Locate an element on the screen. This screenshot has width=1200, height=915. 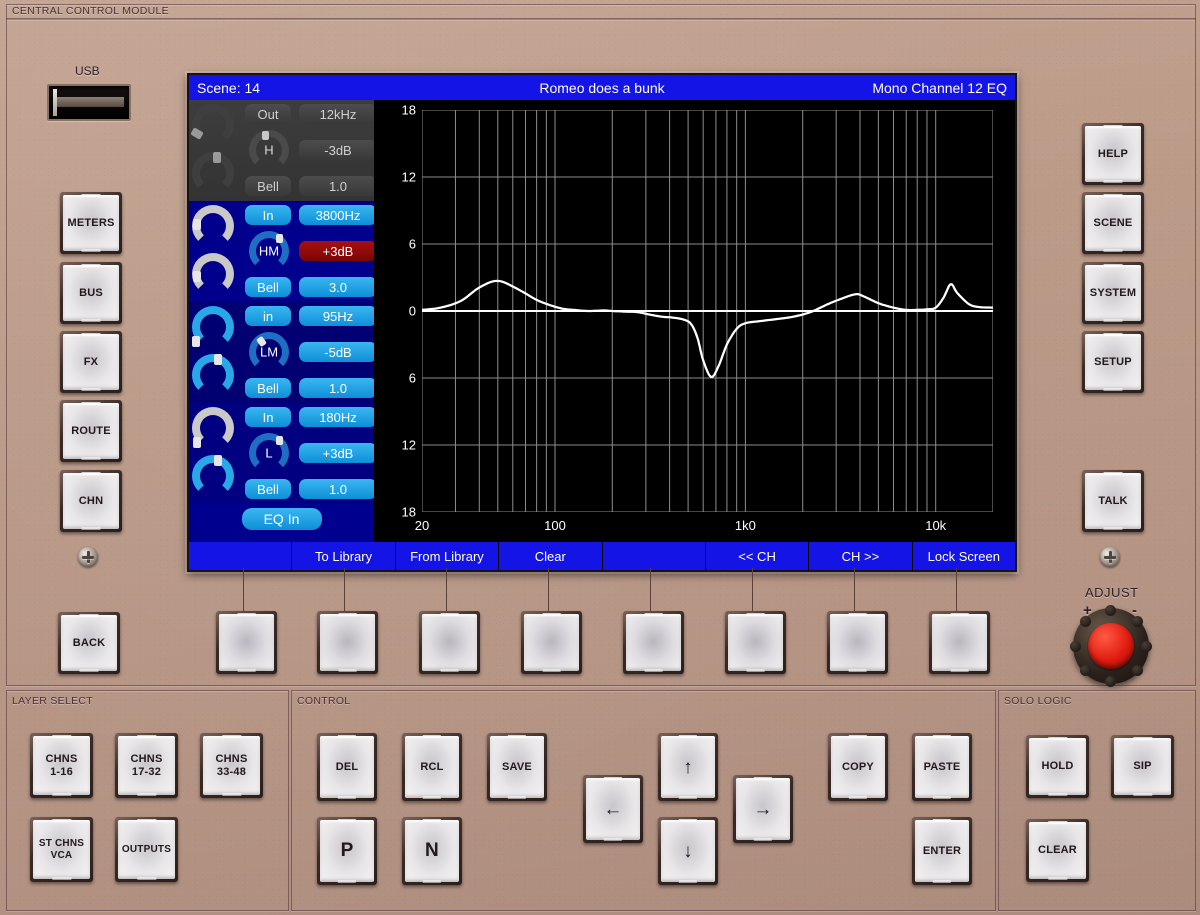
eq-band-low-mid: in LM Bell 95Hz -5dB 1.0 is located at coordinates (283, 352).